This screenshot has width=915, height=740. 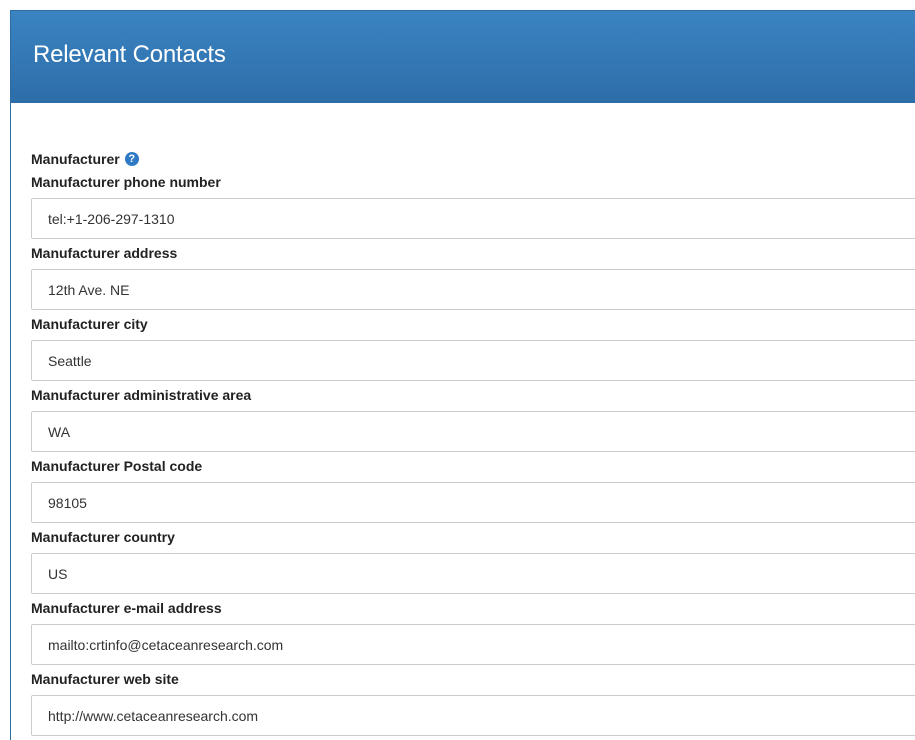 I want to click on country-input, so click(x=473, y=573).